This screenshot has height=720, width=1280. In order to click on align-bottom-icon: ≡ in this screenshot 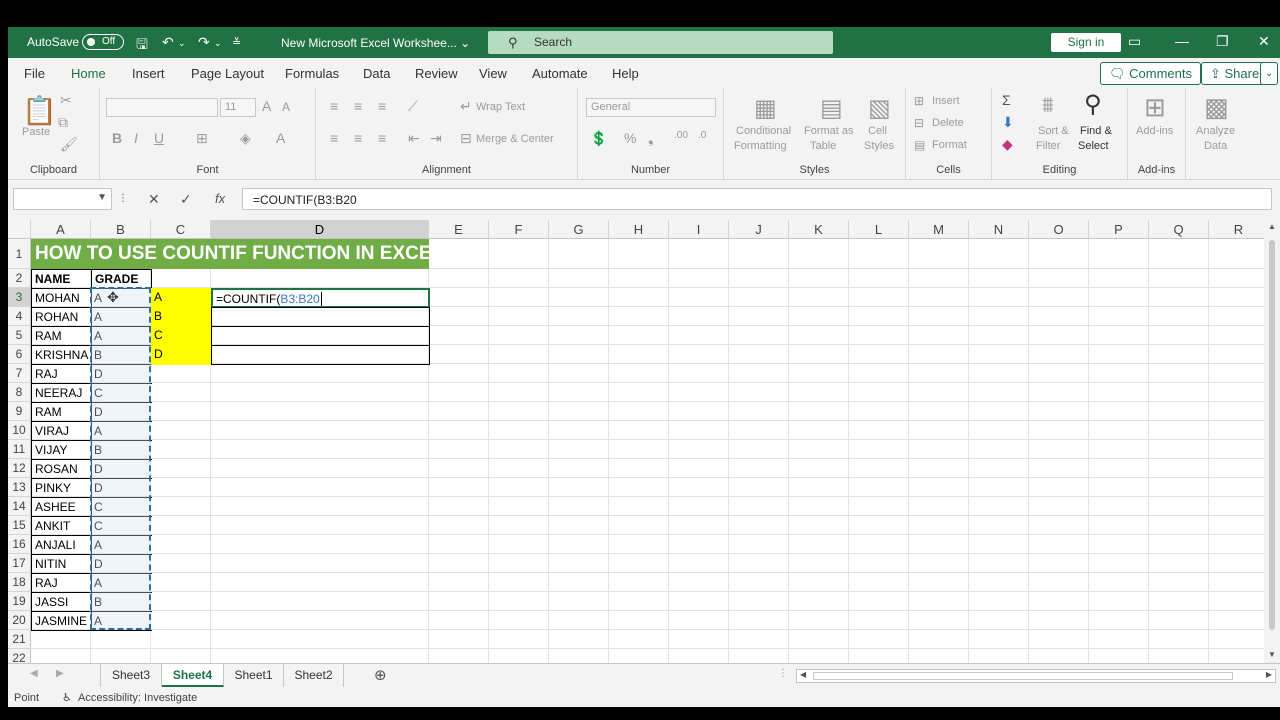, I will do `click(382, 106)`.